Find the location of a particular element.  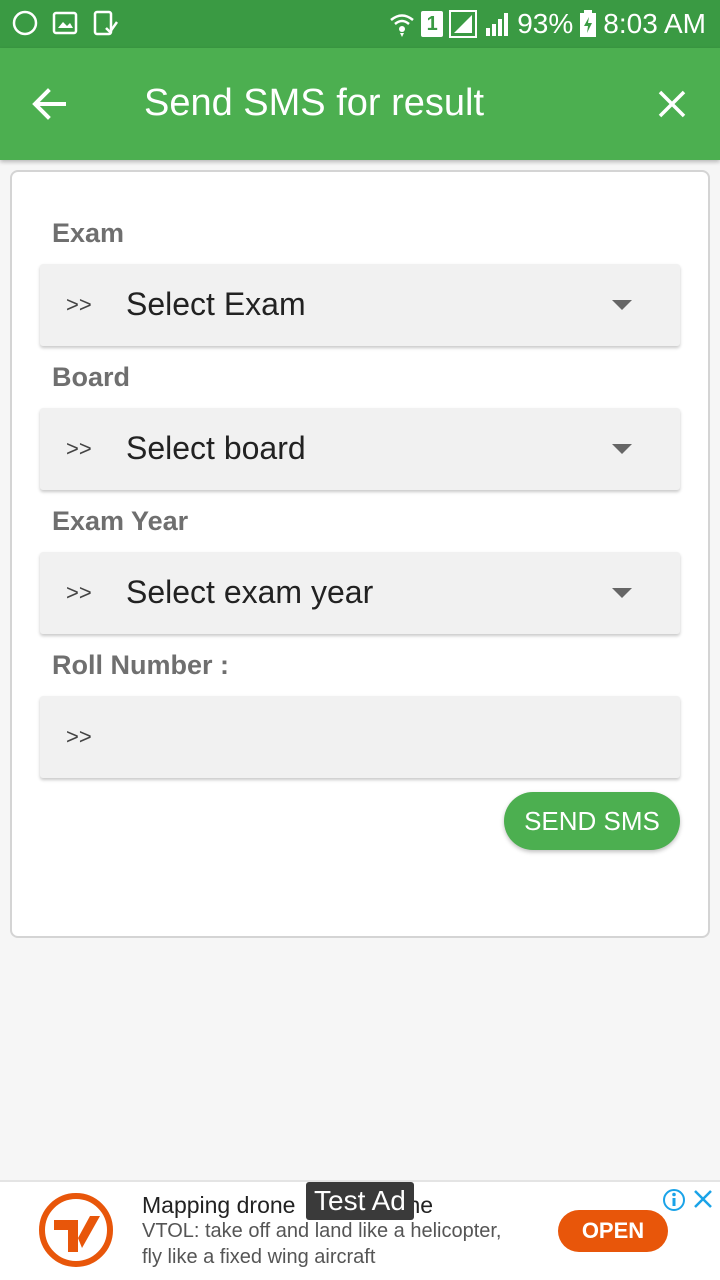

exam-year-select: >> Select exam year is located at coordinates (360, 593).